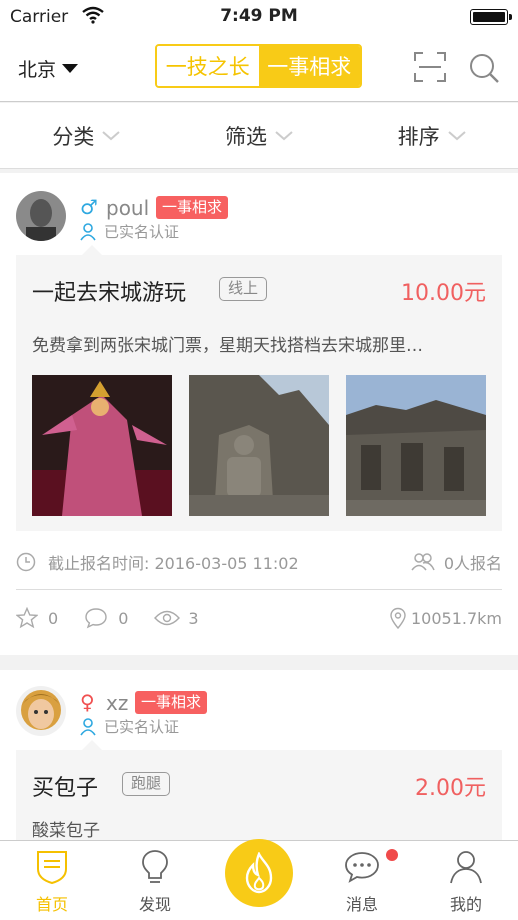 Image resolution: width=518 pixels, height=920 pixels. Describe the element at coordinates (96, 618) in the screenshot. I see `comment-icon` at that location.